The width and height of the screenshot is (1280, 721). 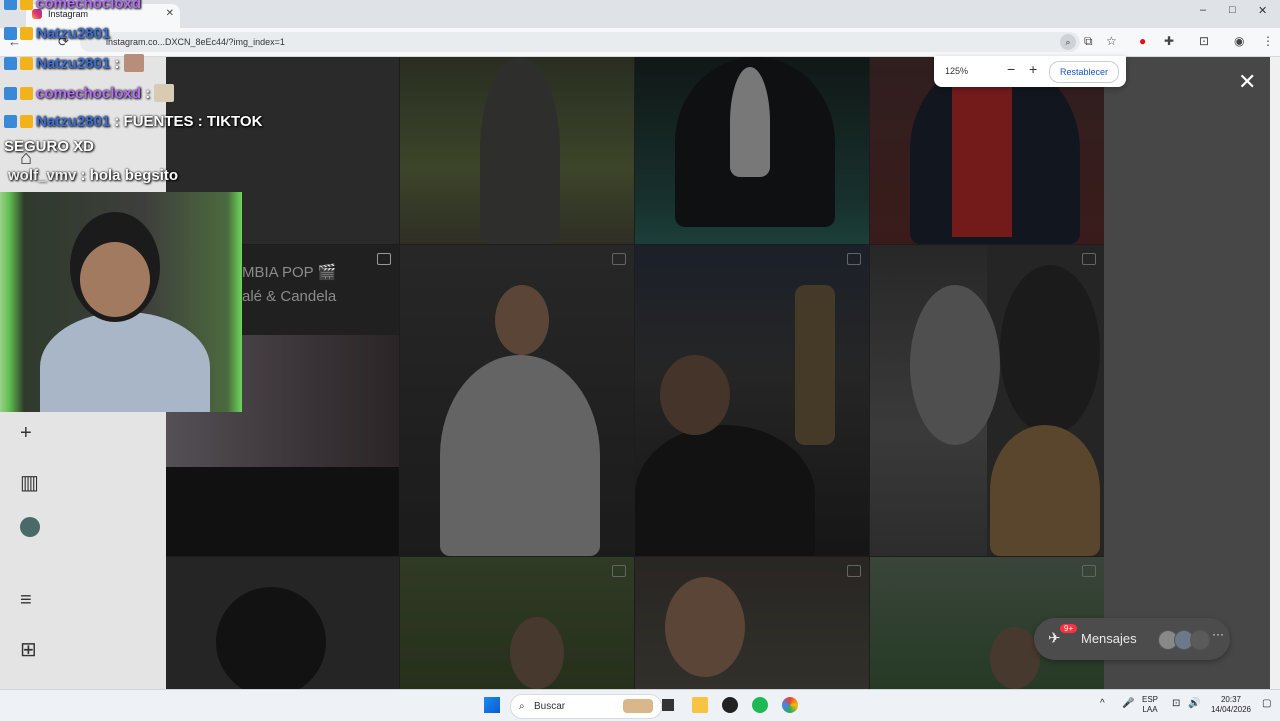 What do you see at coordinates (384, 259) in the screenshot?
I see `reel-icon` at bounding box center [384, 259].